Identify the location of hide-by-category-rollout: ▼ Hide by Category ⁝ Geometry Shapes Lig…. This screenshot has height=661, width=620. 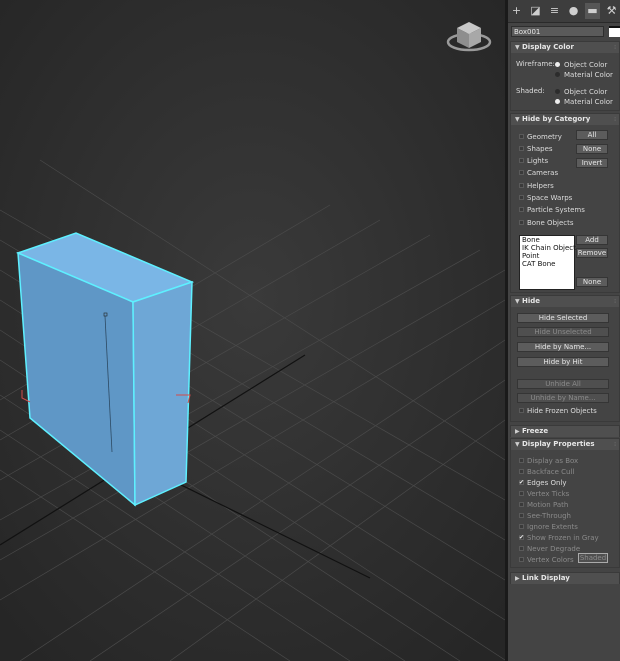
(565, 203).